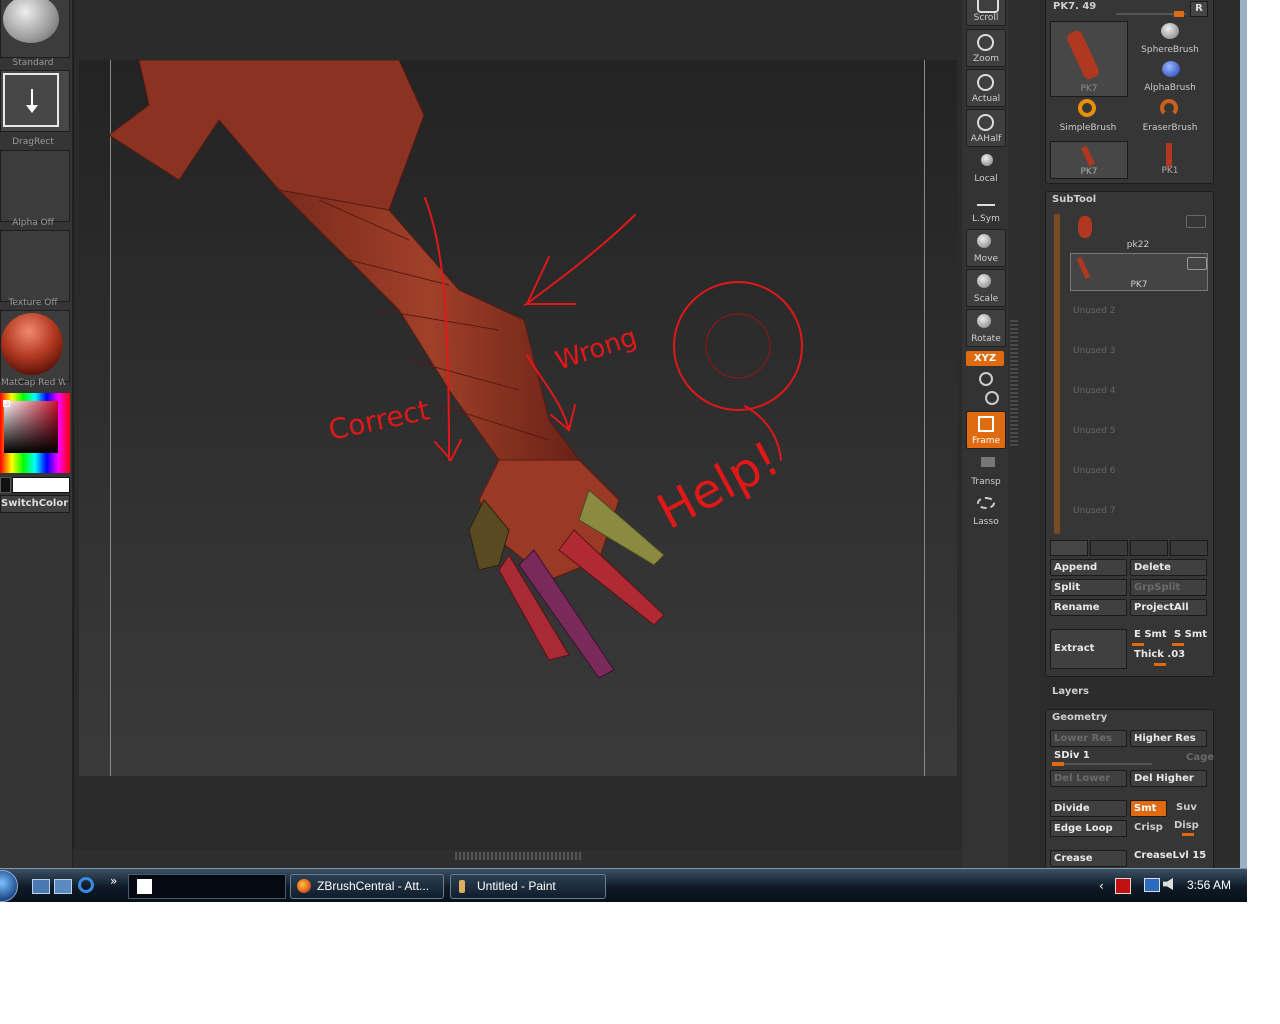 The height and width of the screenshot is (1024, 1280). Describe the element at coordinates (1148, 808) in the screenshot. I see `smt-toggle: Smt` at that location.